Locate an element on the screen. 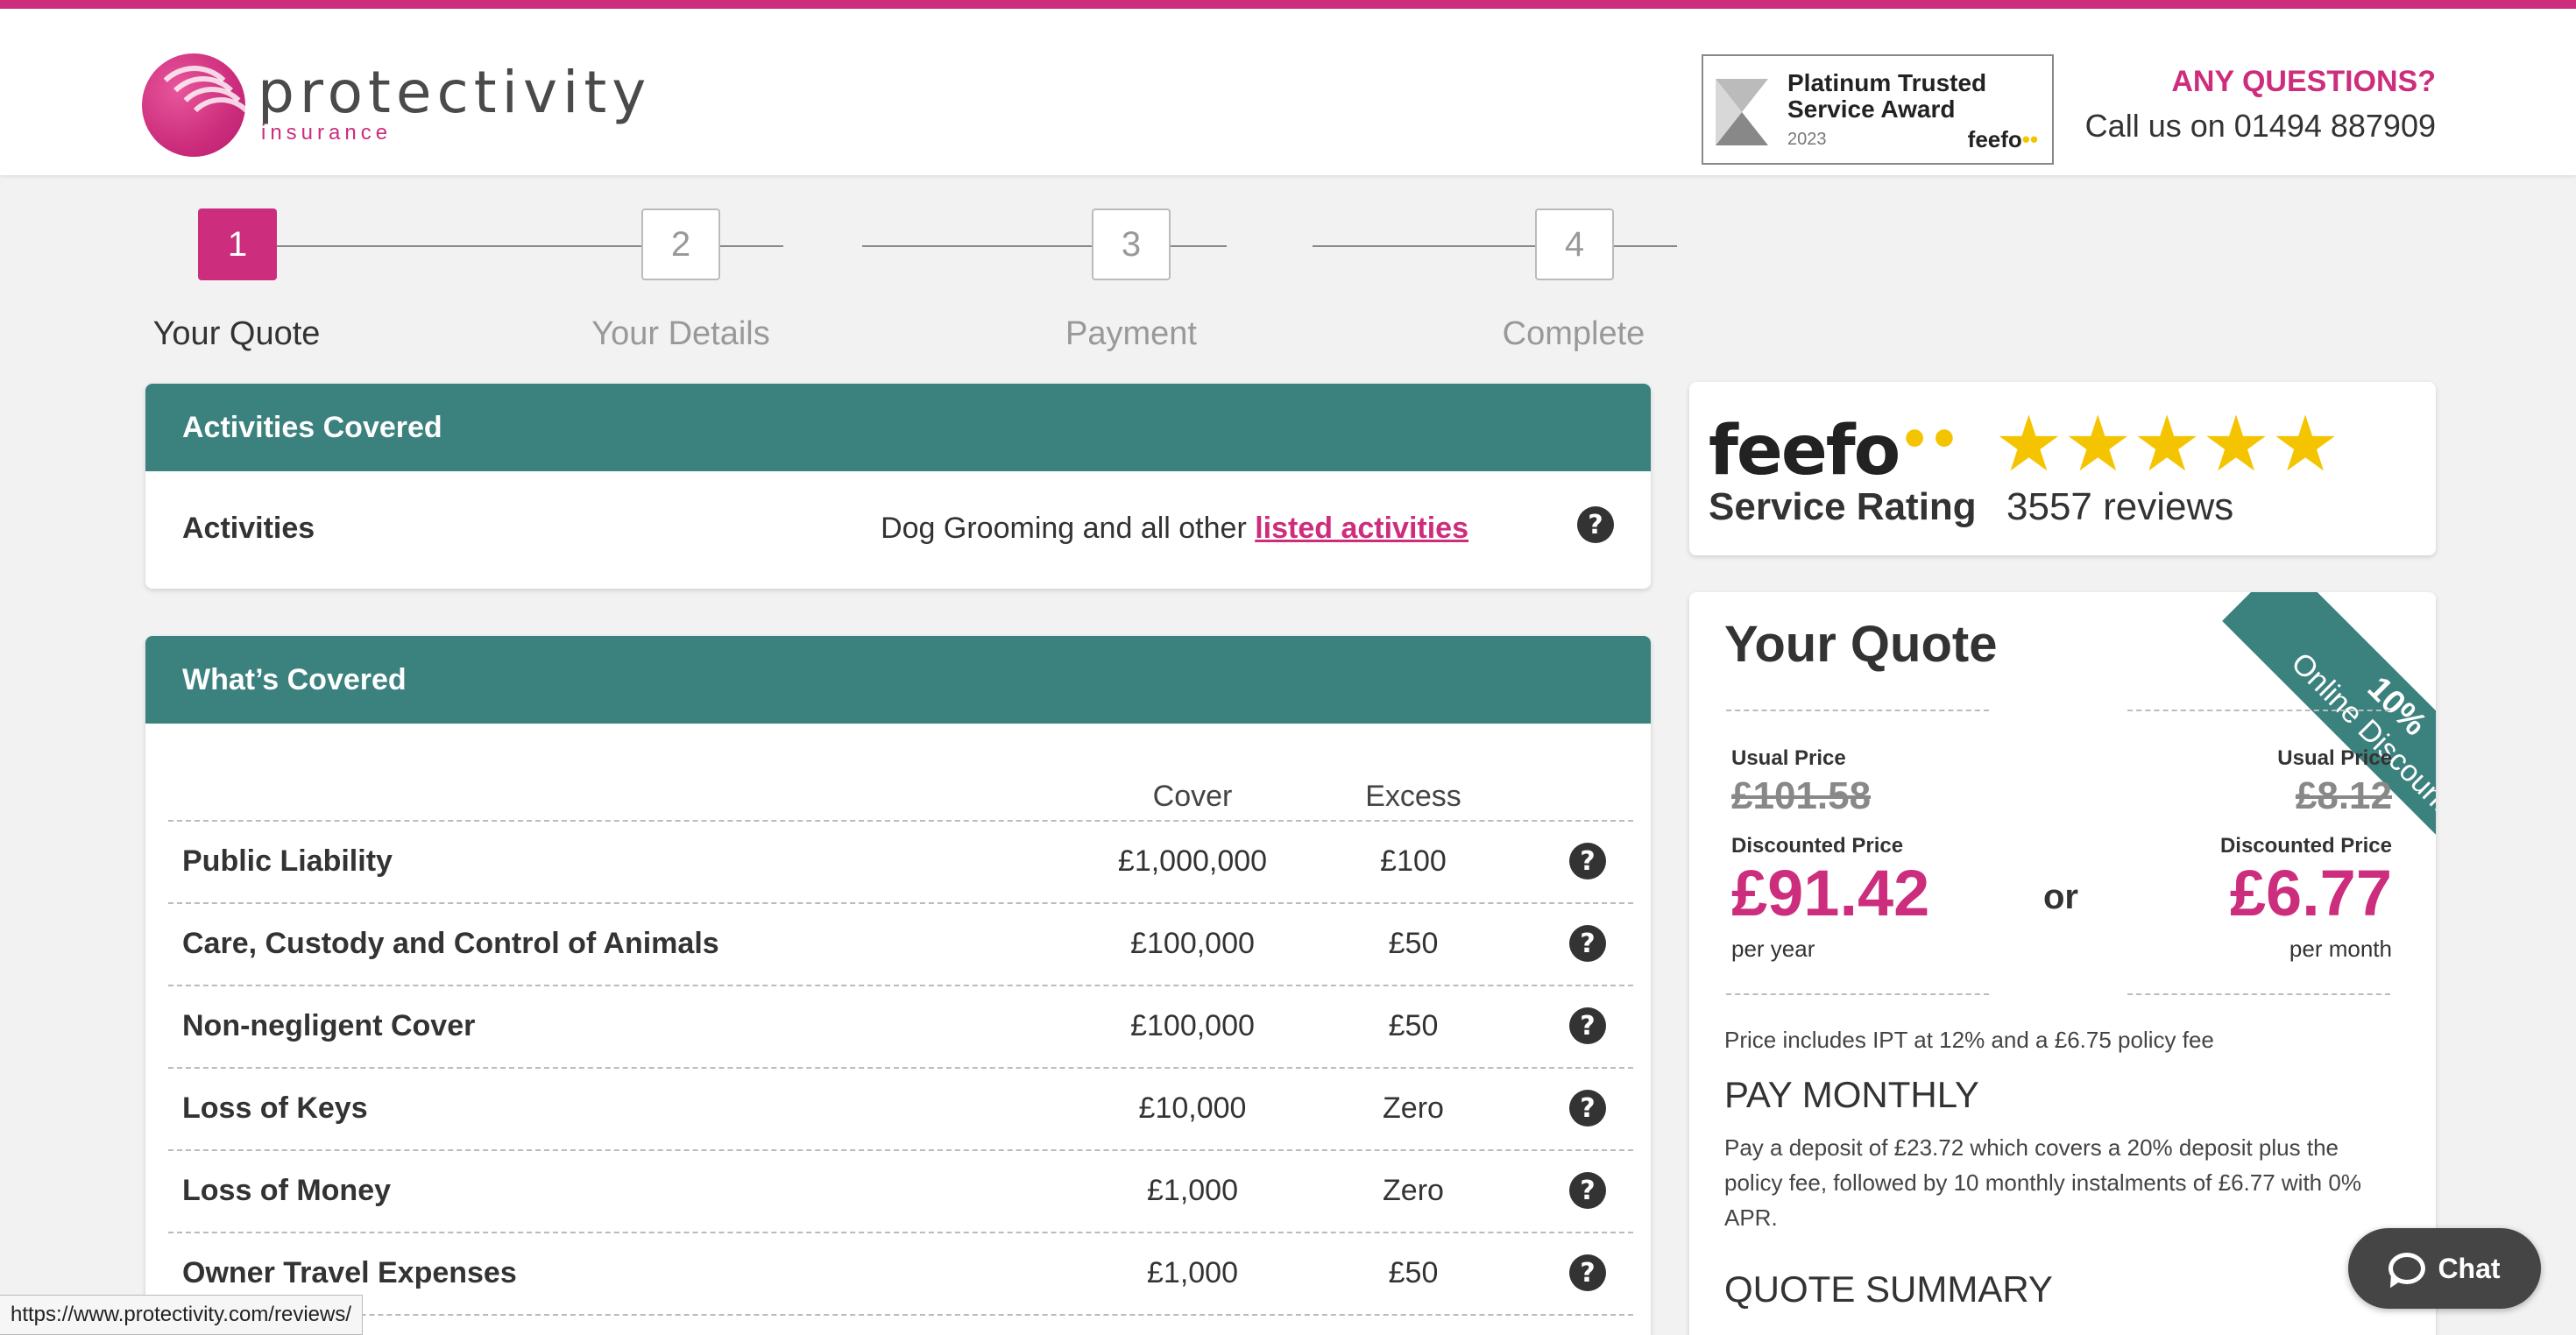 This screenshot has width=2576, height=1335. discounted-price-monthly: £6.77 is located at coordinates (2310, 893).